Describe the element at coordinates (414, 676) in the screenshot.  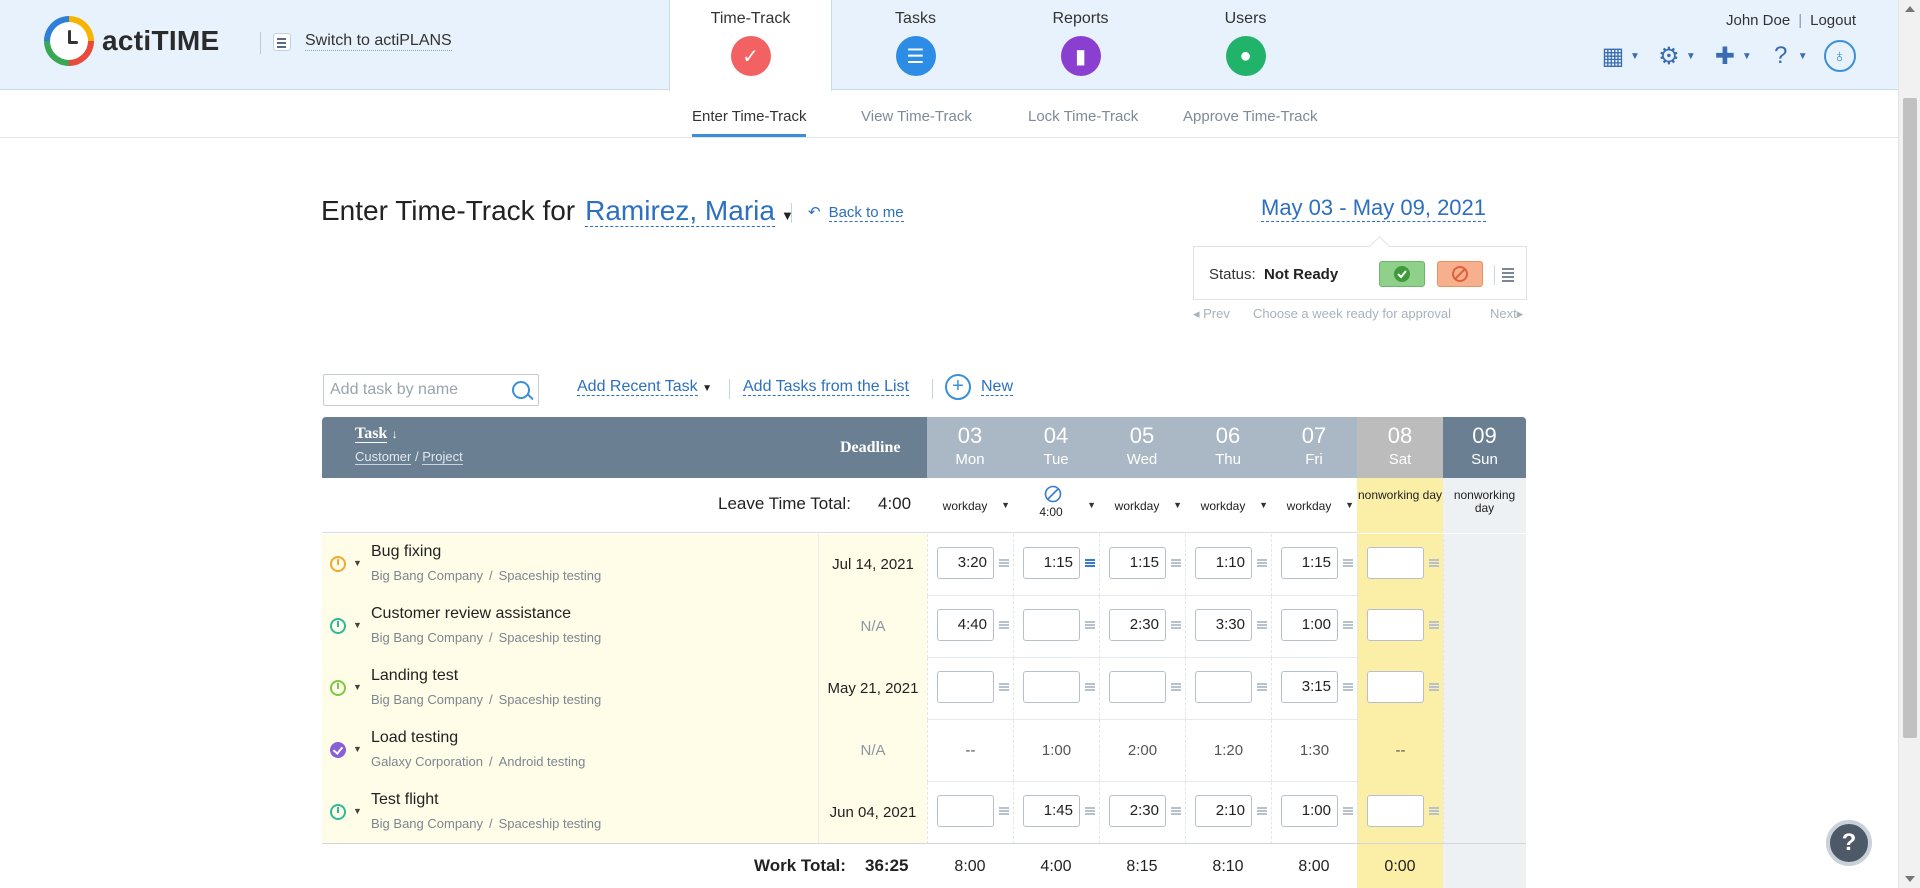
I see `task-name: Landing test` at that location.